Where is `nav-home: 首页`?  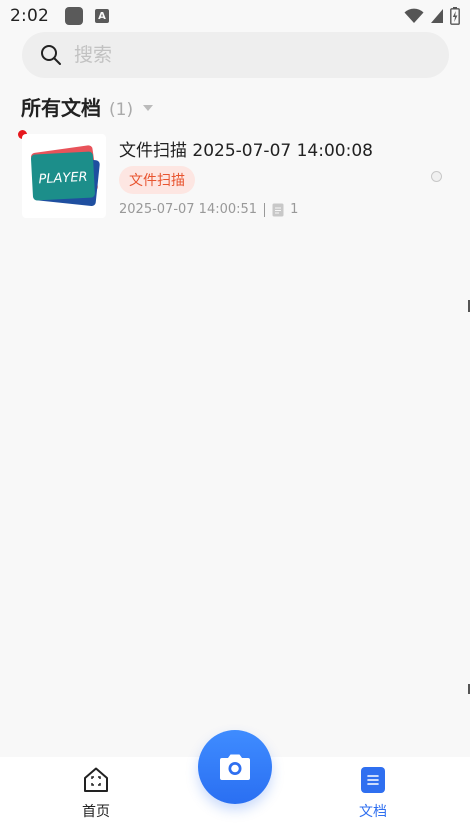
nav-home: 首页 is located at coordinates (96, 793).